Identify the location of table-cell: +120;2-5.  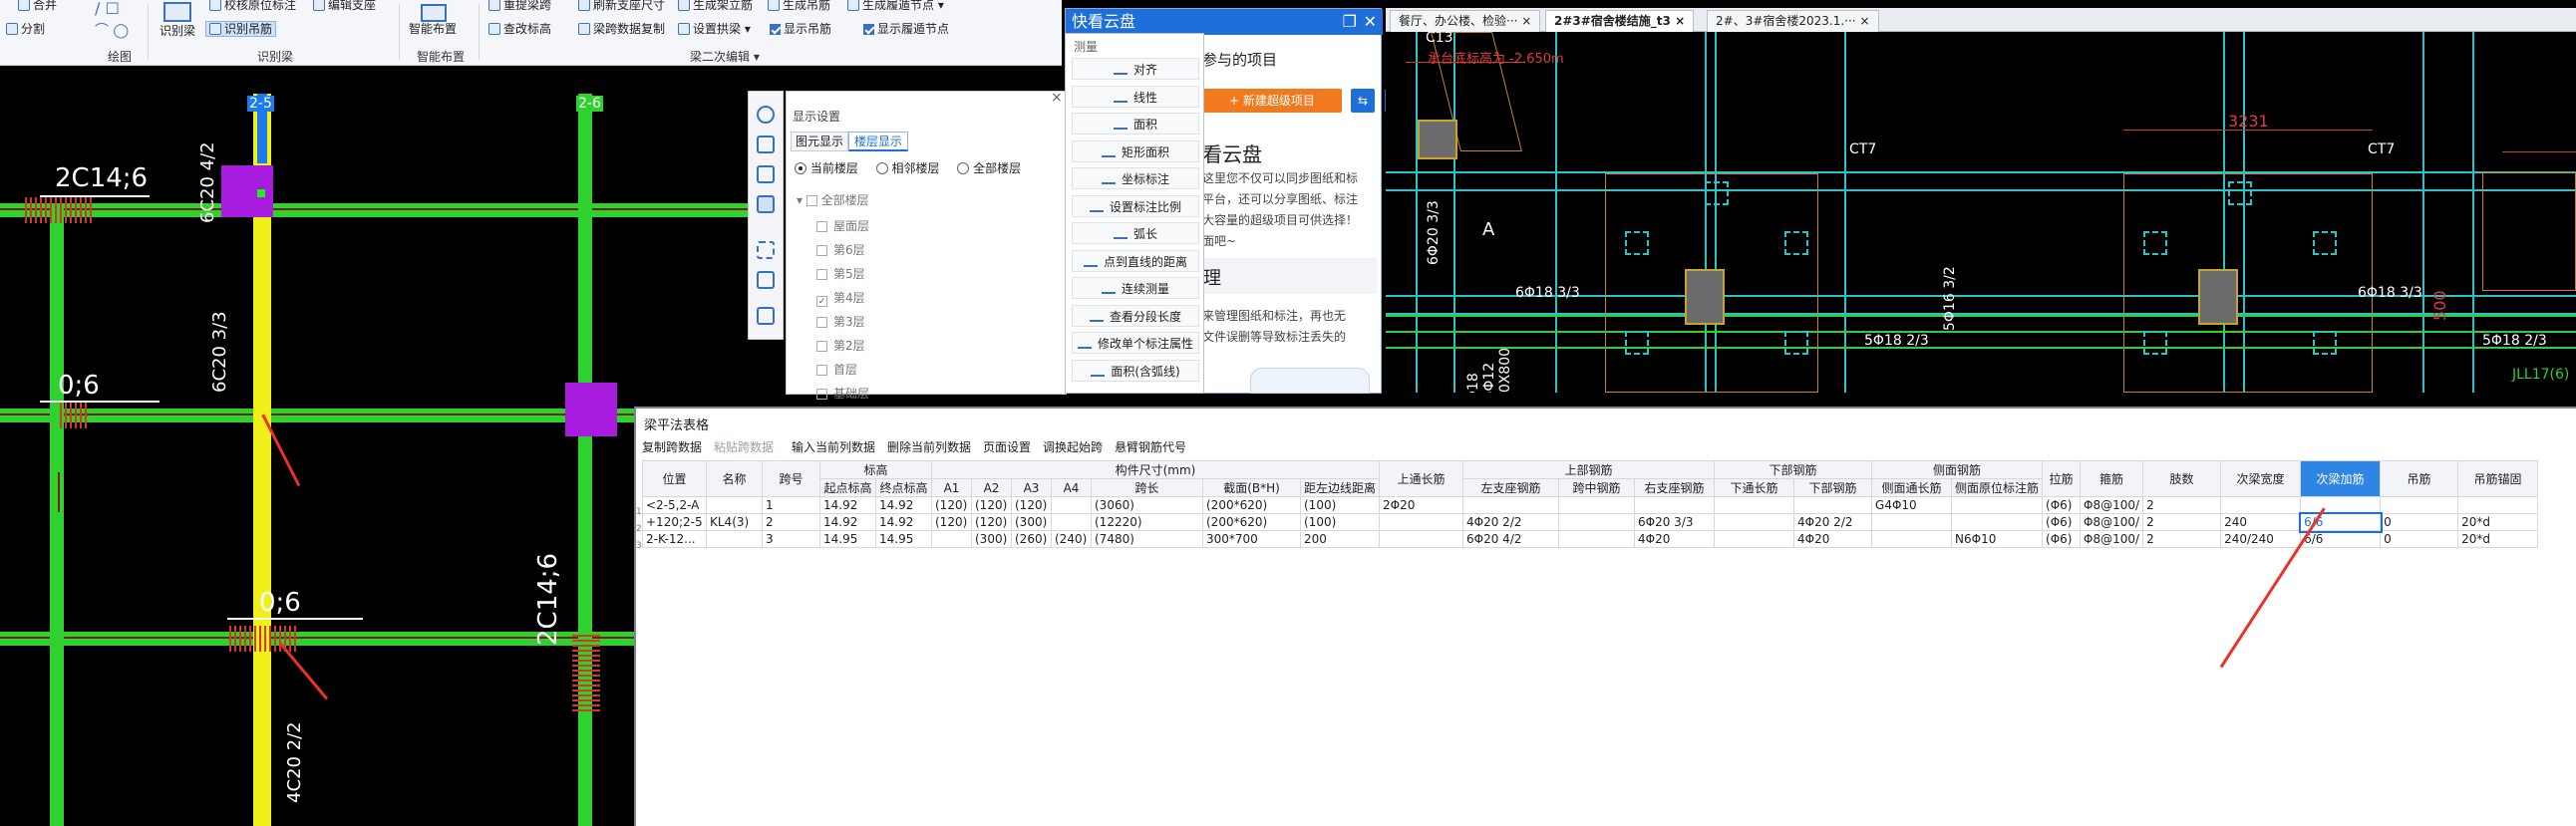
(674, 522).